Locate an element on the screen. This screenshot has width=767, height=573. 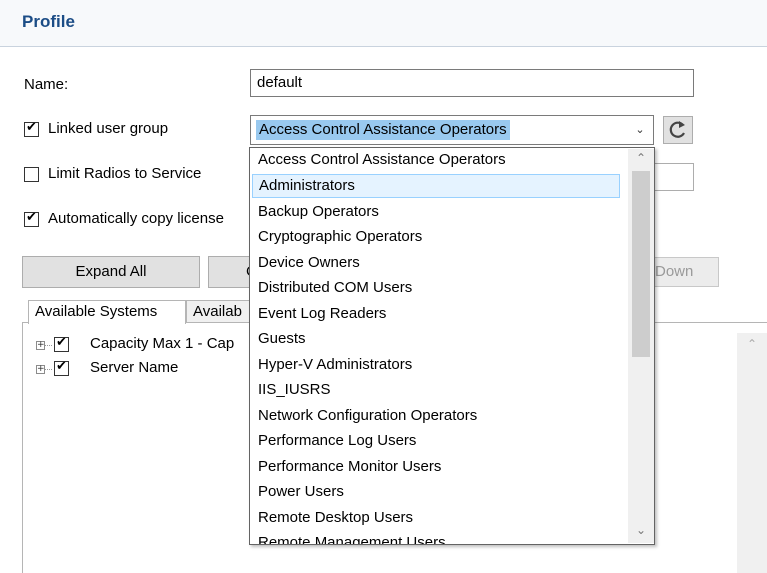
dropdown-option: Device Owners is located at coordinates (436, 263).